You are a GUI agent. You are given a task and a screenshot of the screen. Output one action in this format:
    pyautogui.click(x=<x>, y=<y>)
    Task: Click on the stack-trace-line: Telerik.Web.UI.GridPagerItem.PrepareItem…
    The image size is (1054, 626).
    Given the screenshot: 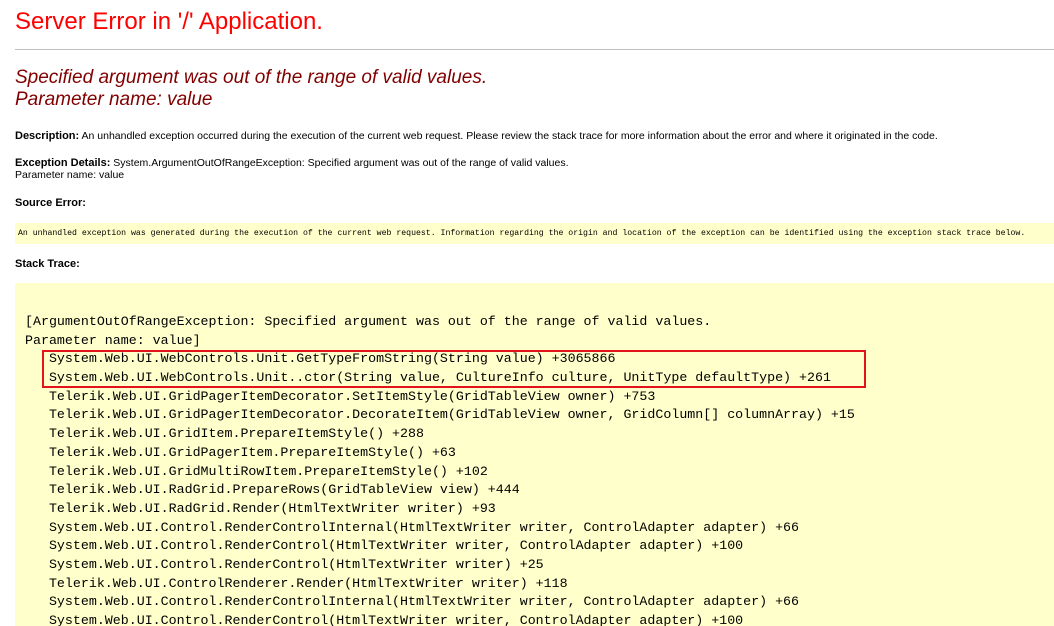 What is the action you would take?
    pyautogui.click(x=240, y=452)
    